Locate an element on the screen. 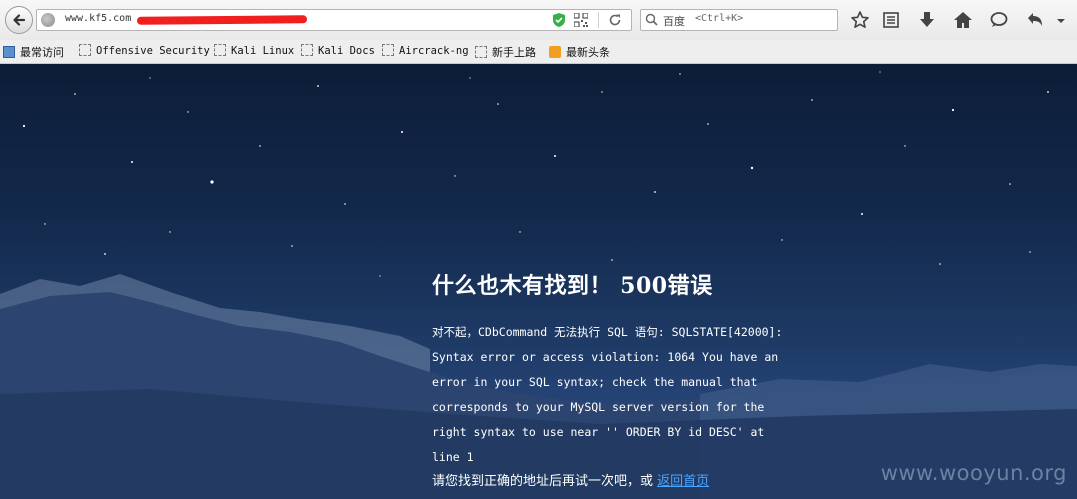  search-bar: 百度 <Ctrl+K> is located at coordinates (739, 20).